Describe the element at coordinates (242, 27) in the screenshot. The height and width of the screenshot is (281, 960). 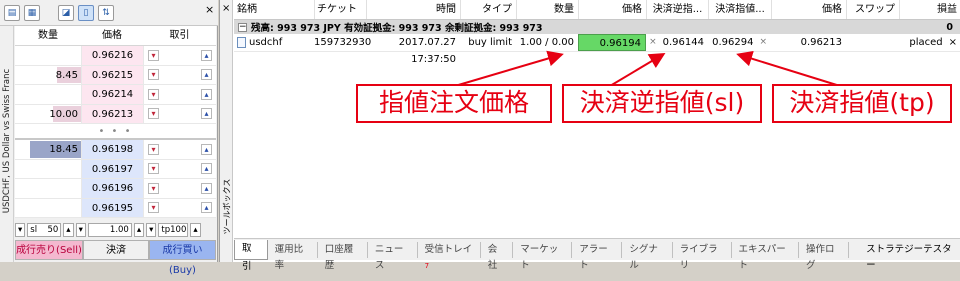
I see `collapse-icon: −` at that location.